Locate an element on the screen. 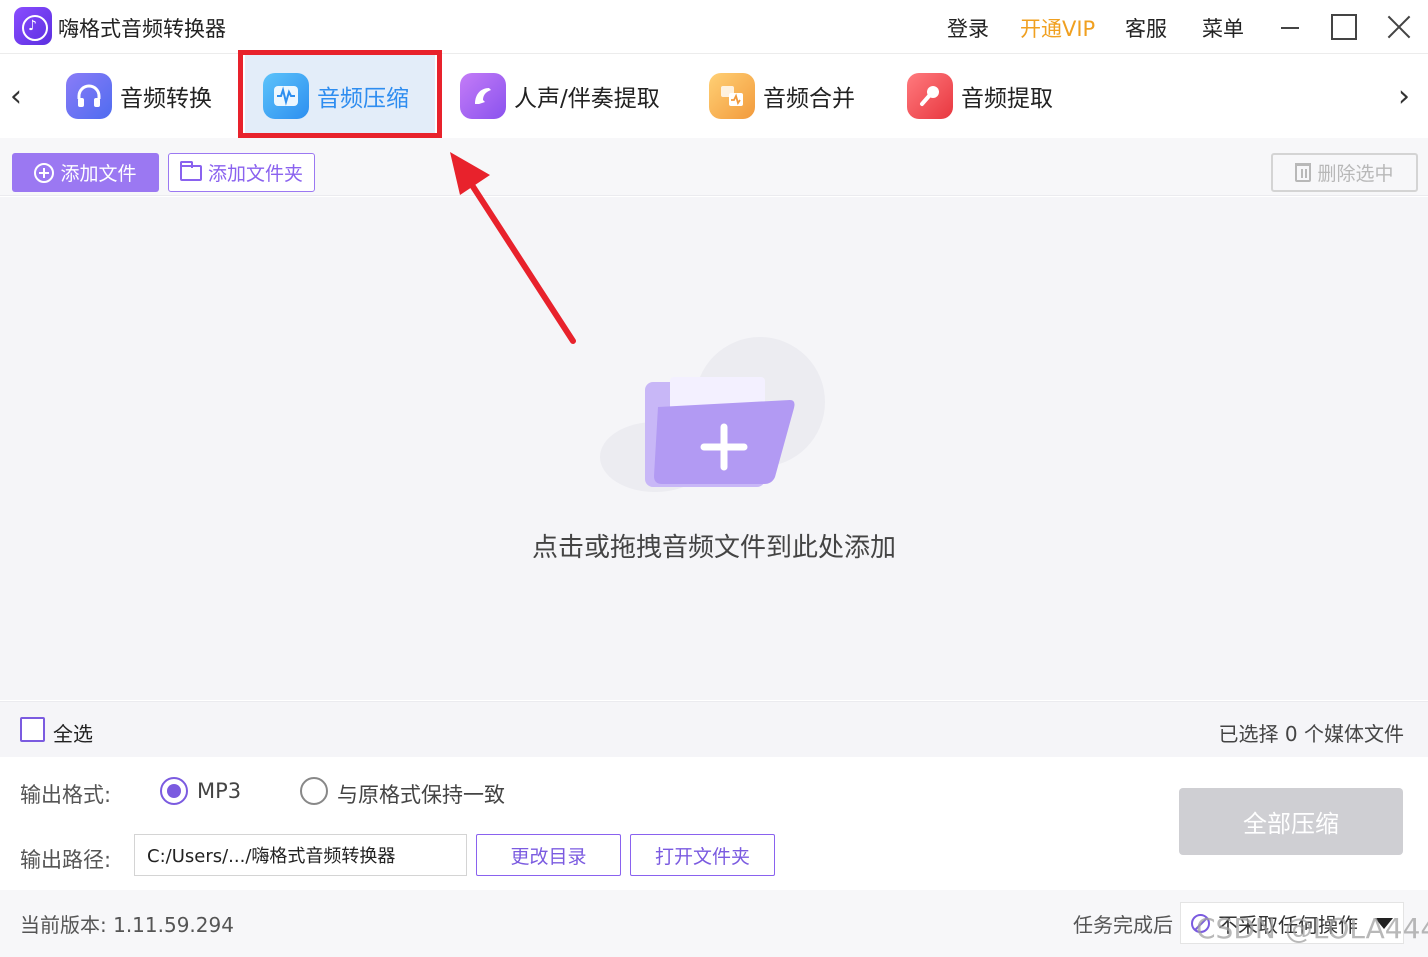 The height and width of the screenshot is (957, 1428). format-radio-original is located at coordinates (314, 791).